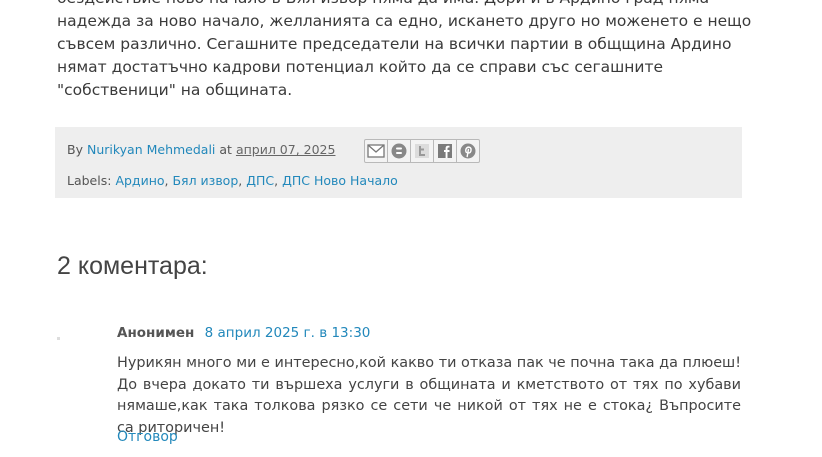  I want to click on email-icon, so click(376, 151).